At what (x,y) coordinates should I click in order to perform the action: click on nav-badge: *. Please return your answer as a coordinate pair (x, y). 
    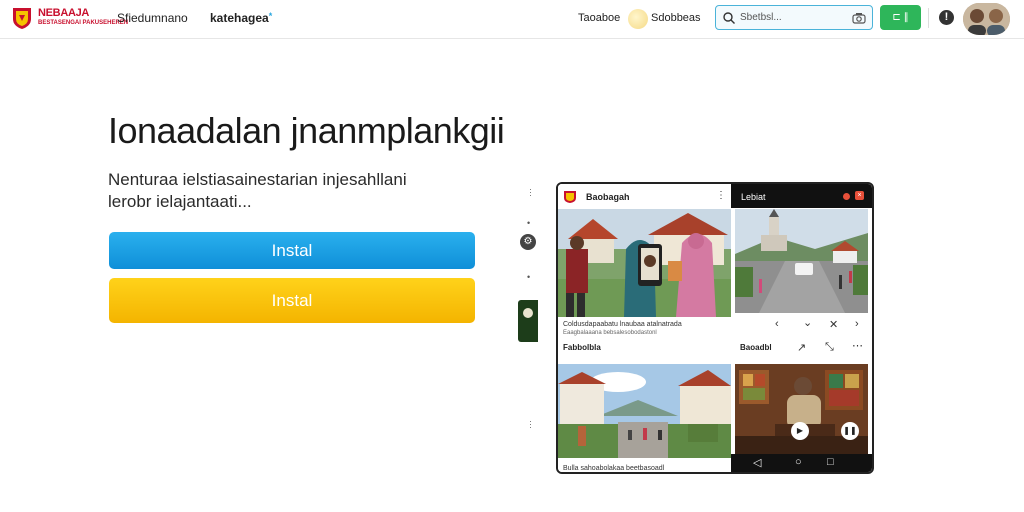
    Looking at the image, I should click on (270, 16).